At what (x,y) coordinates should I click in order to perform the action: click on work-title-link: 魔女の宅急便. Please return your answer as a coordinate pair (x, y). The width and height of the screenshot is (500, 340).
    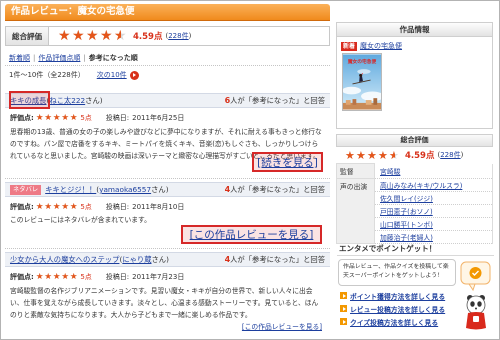
    Looking at the image, I should click on (381, 46).